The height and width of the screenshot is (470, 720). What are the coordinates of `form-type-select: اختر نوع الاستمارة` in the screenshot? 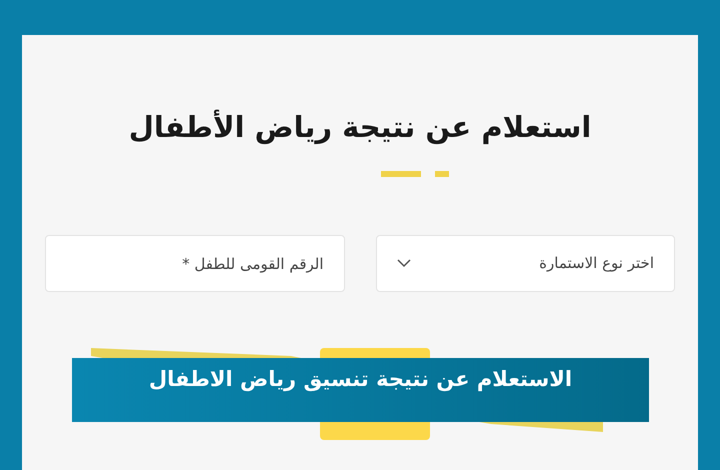 It's located at (525, 263).